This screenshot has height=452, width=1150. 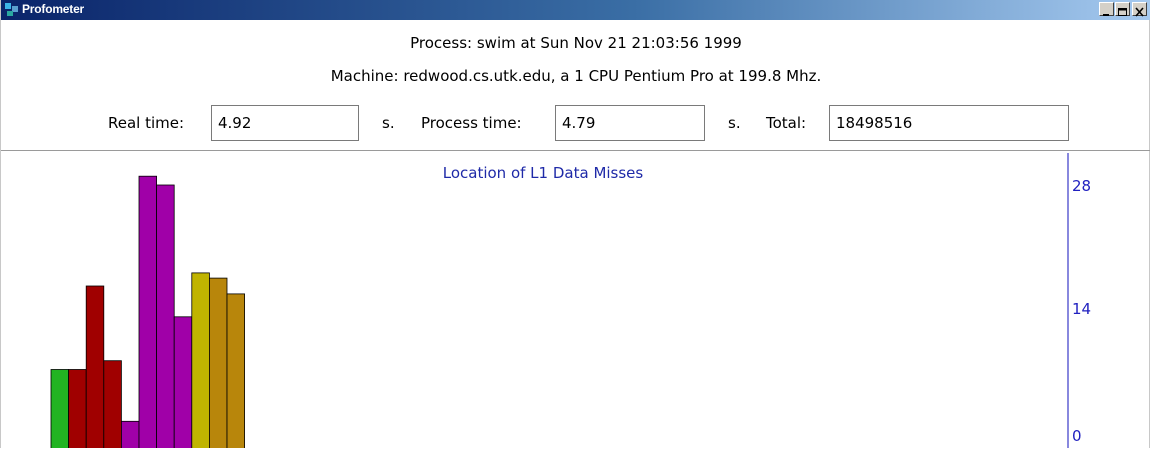 What do you see at coordinates (1106, 9) in the screenshot?
I see `minimize-icon` at bounding box center [1106, 9].